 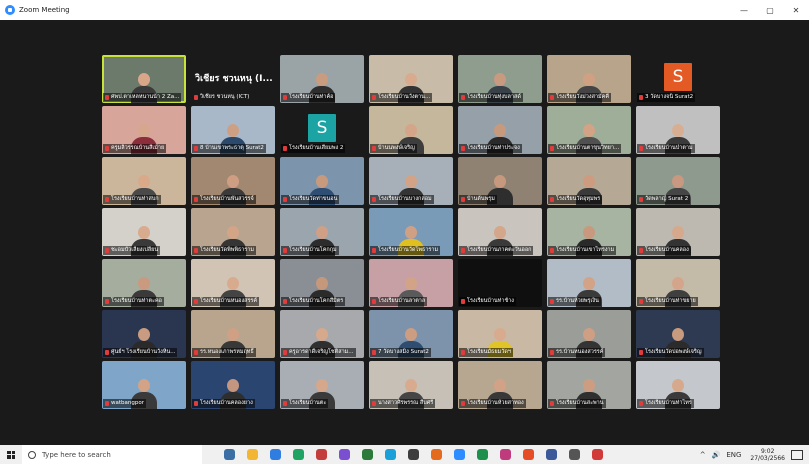 I want to click on minimize-button: —, so click(x=744, y=10).